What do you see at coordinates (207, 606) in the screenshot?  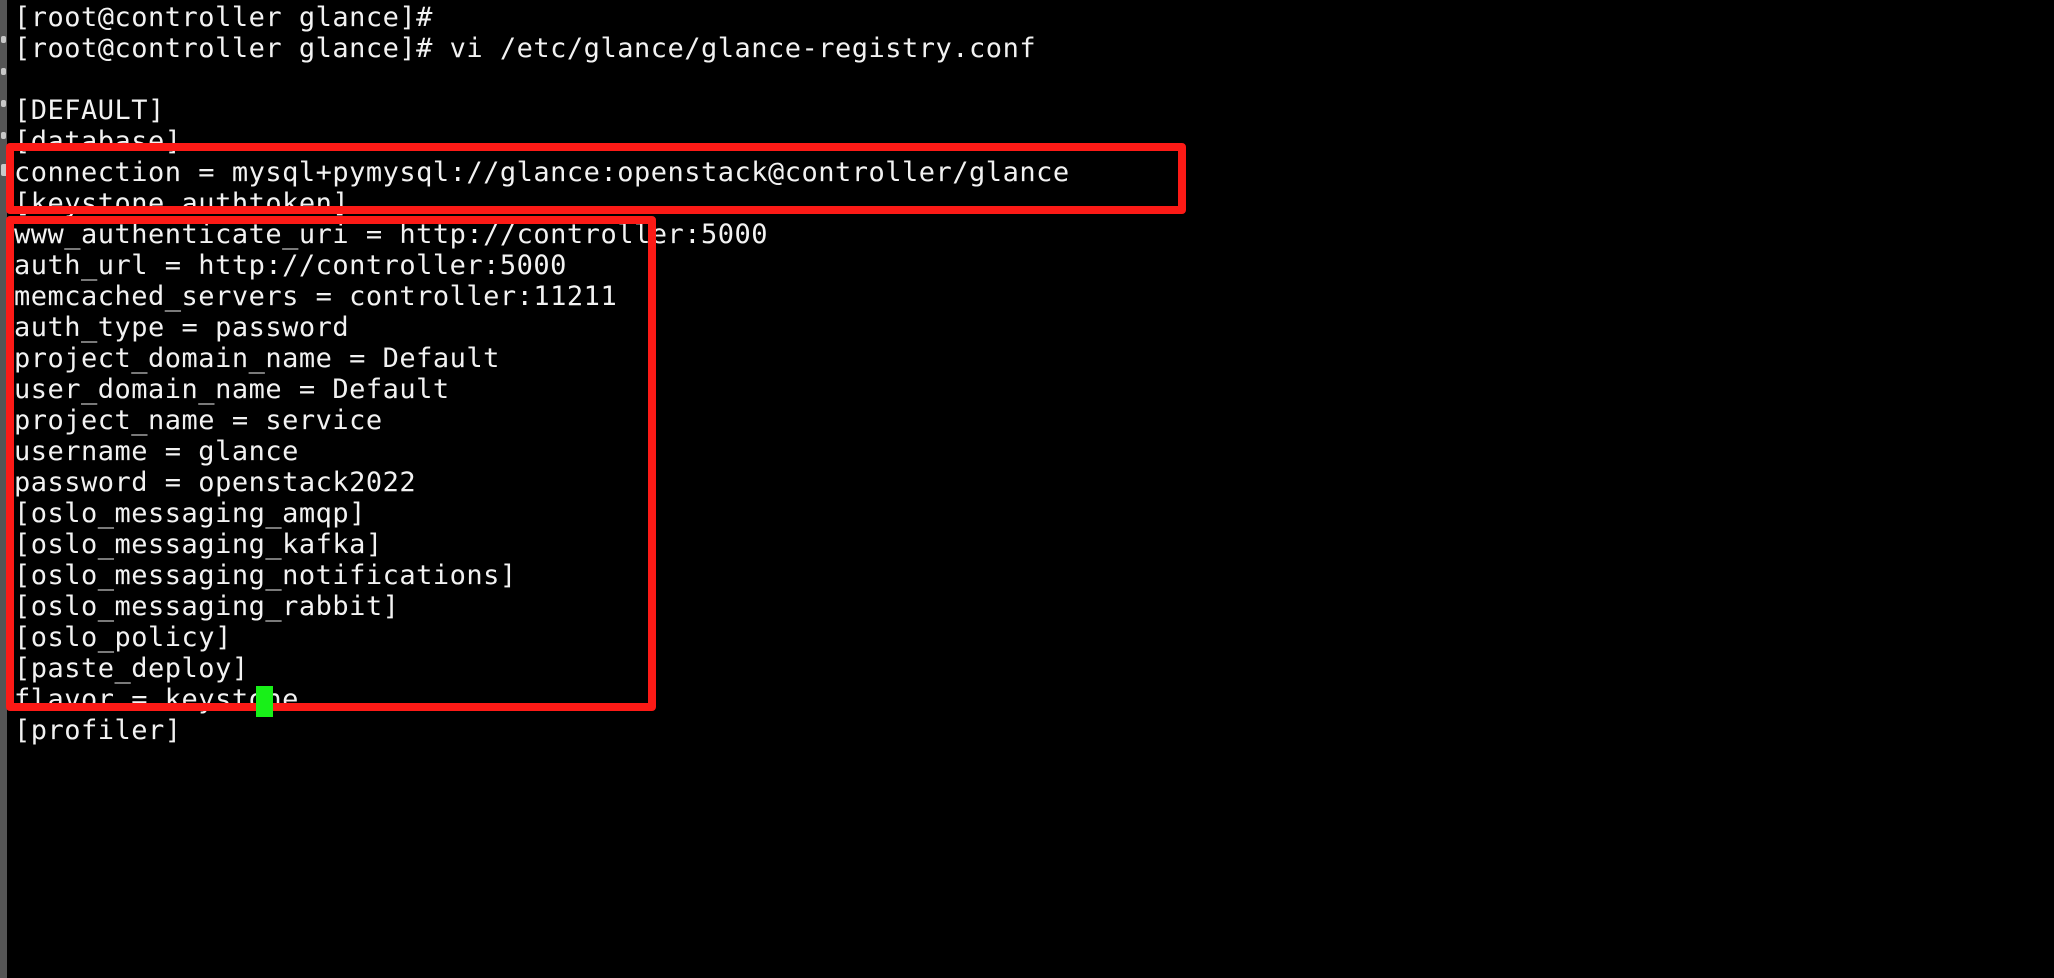 I see `terminal-line-sec-oslo-rabbit: [oslo_messaging_rabbit]` at bounding box center [207, 606].